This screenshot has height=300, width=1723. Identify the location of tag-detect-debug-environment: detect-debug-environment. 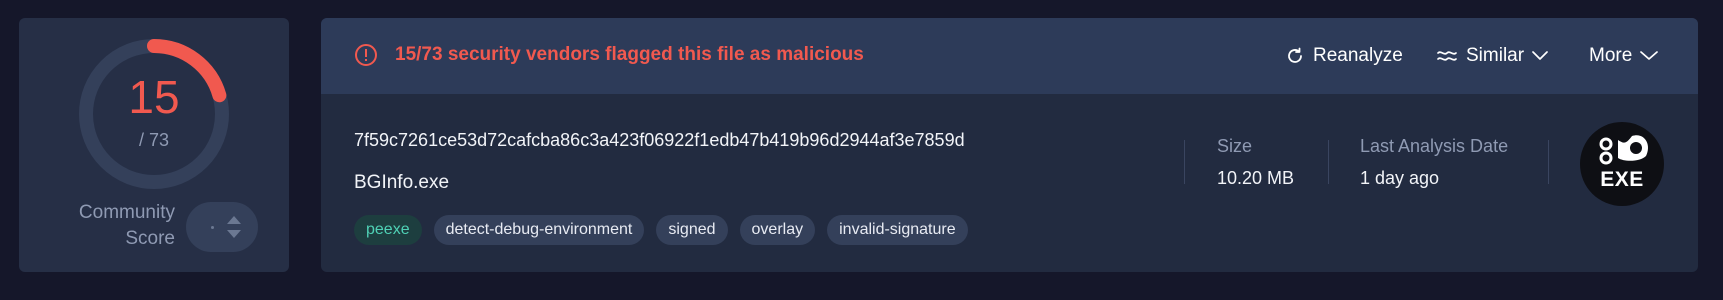
(539, 230).